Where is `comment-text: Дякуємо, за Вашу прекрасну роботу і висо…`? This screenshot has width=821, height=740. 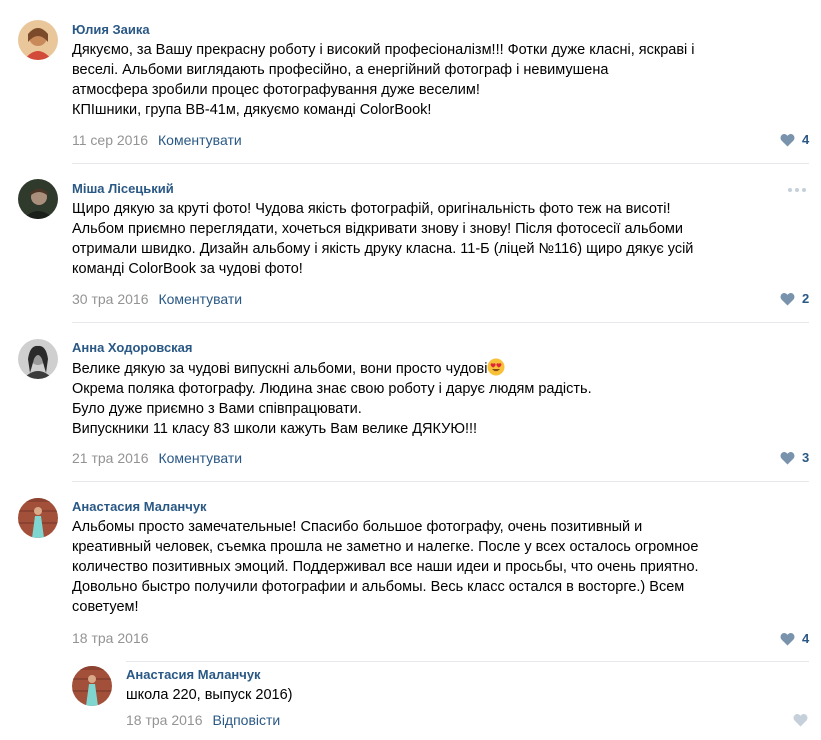 comment-text: Дякуємо, за Вашу прекрасну роботу і висо… is located at coordinates (383, 80).